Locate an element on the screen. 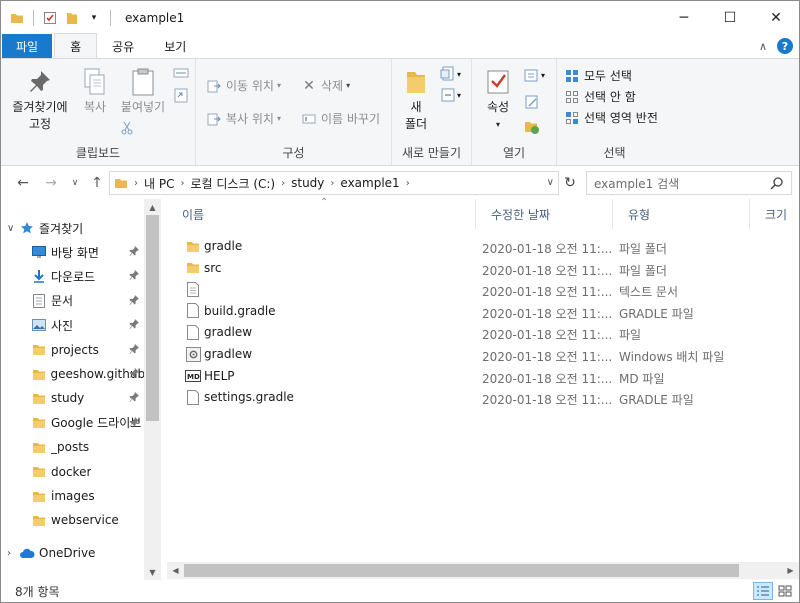 The image size is (800, 603). breadcrumb-example1: example1 is located at coordinates (369, 183).